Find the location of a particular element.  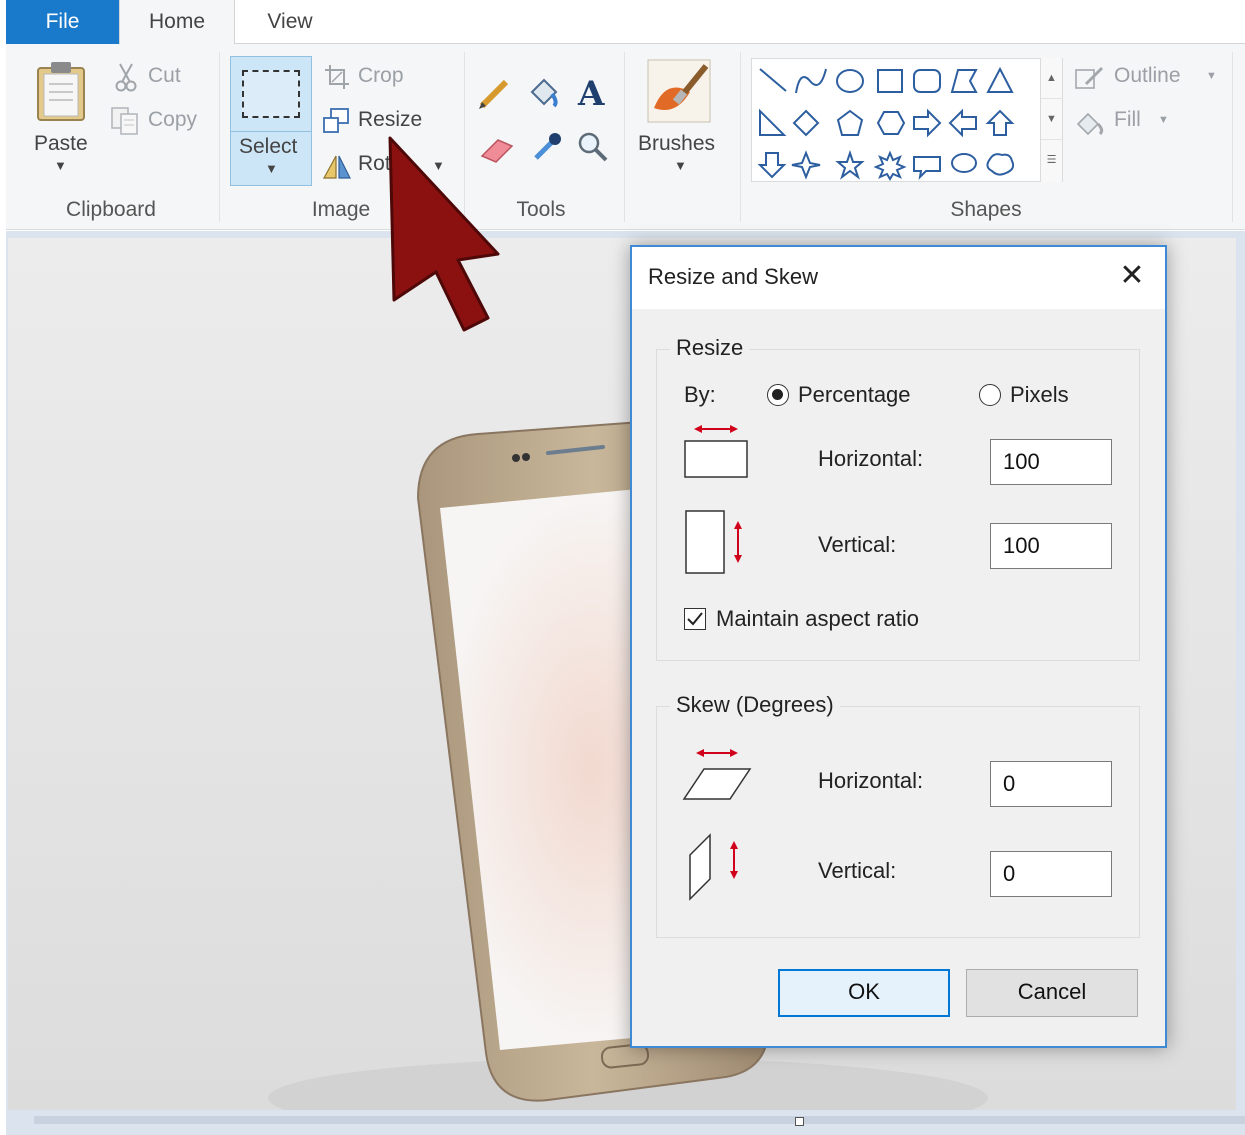

skew-legend: Skew (Degrees) is located at coordinates (755, 705).